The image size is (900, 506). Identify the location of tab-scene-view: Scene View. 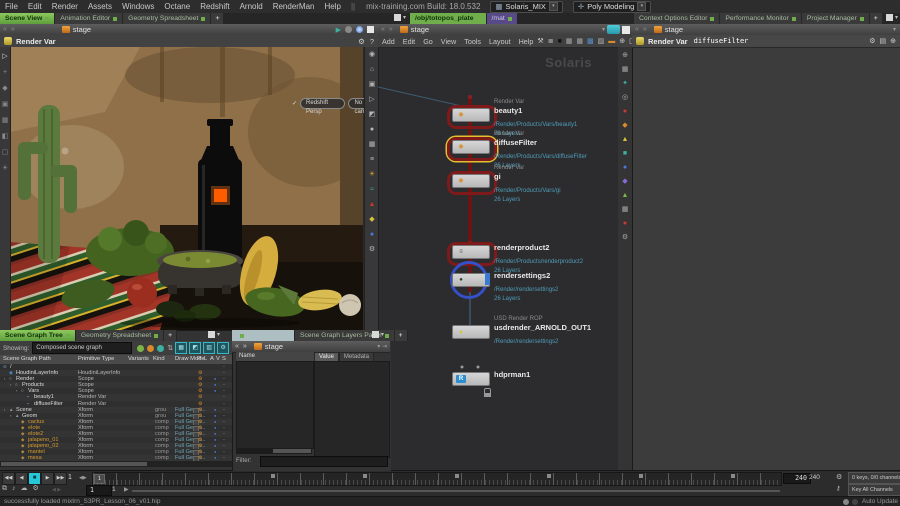
(28, 18).